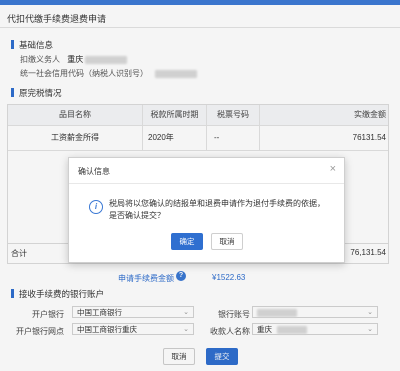  Describe the element at coordinates (187, 241) in the screenshot. I see `confirm-button: 确定` at that location.